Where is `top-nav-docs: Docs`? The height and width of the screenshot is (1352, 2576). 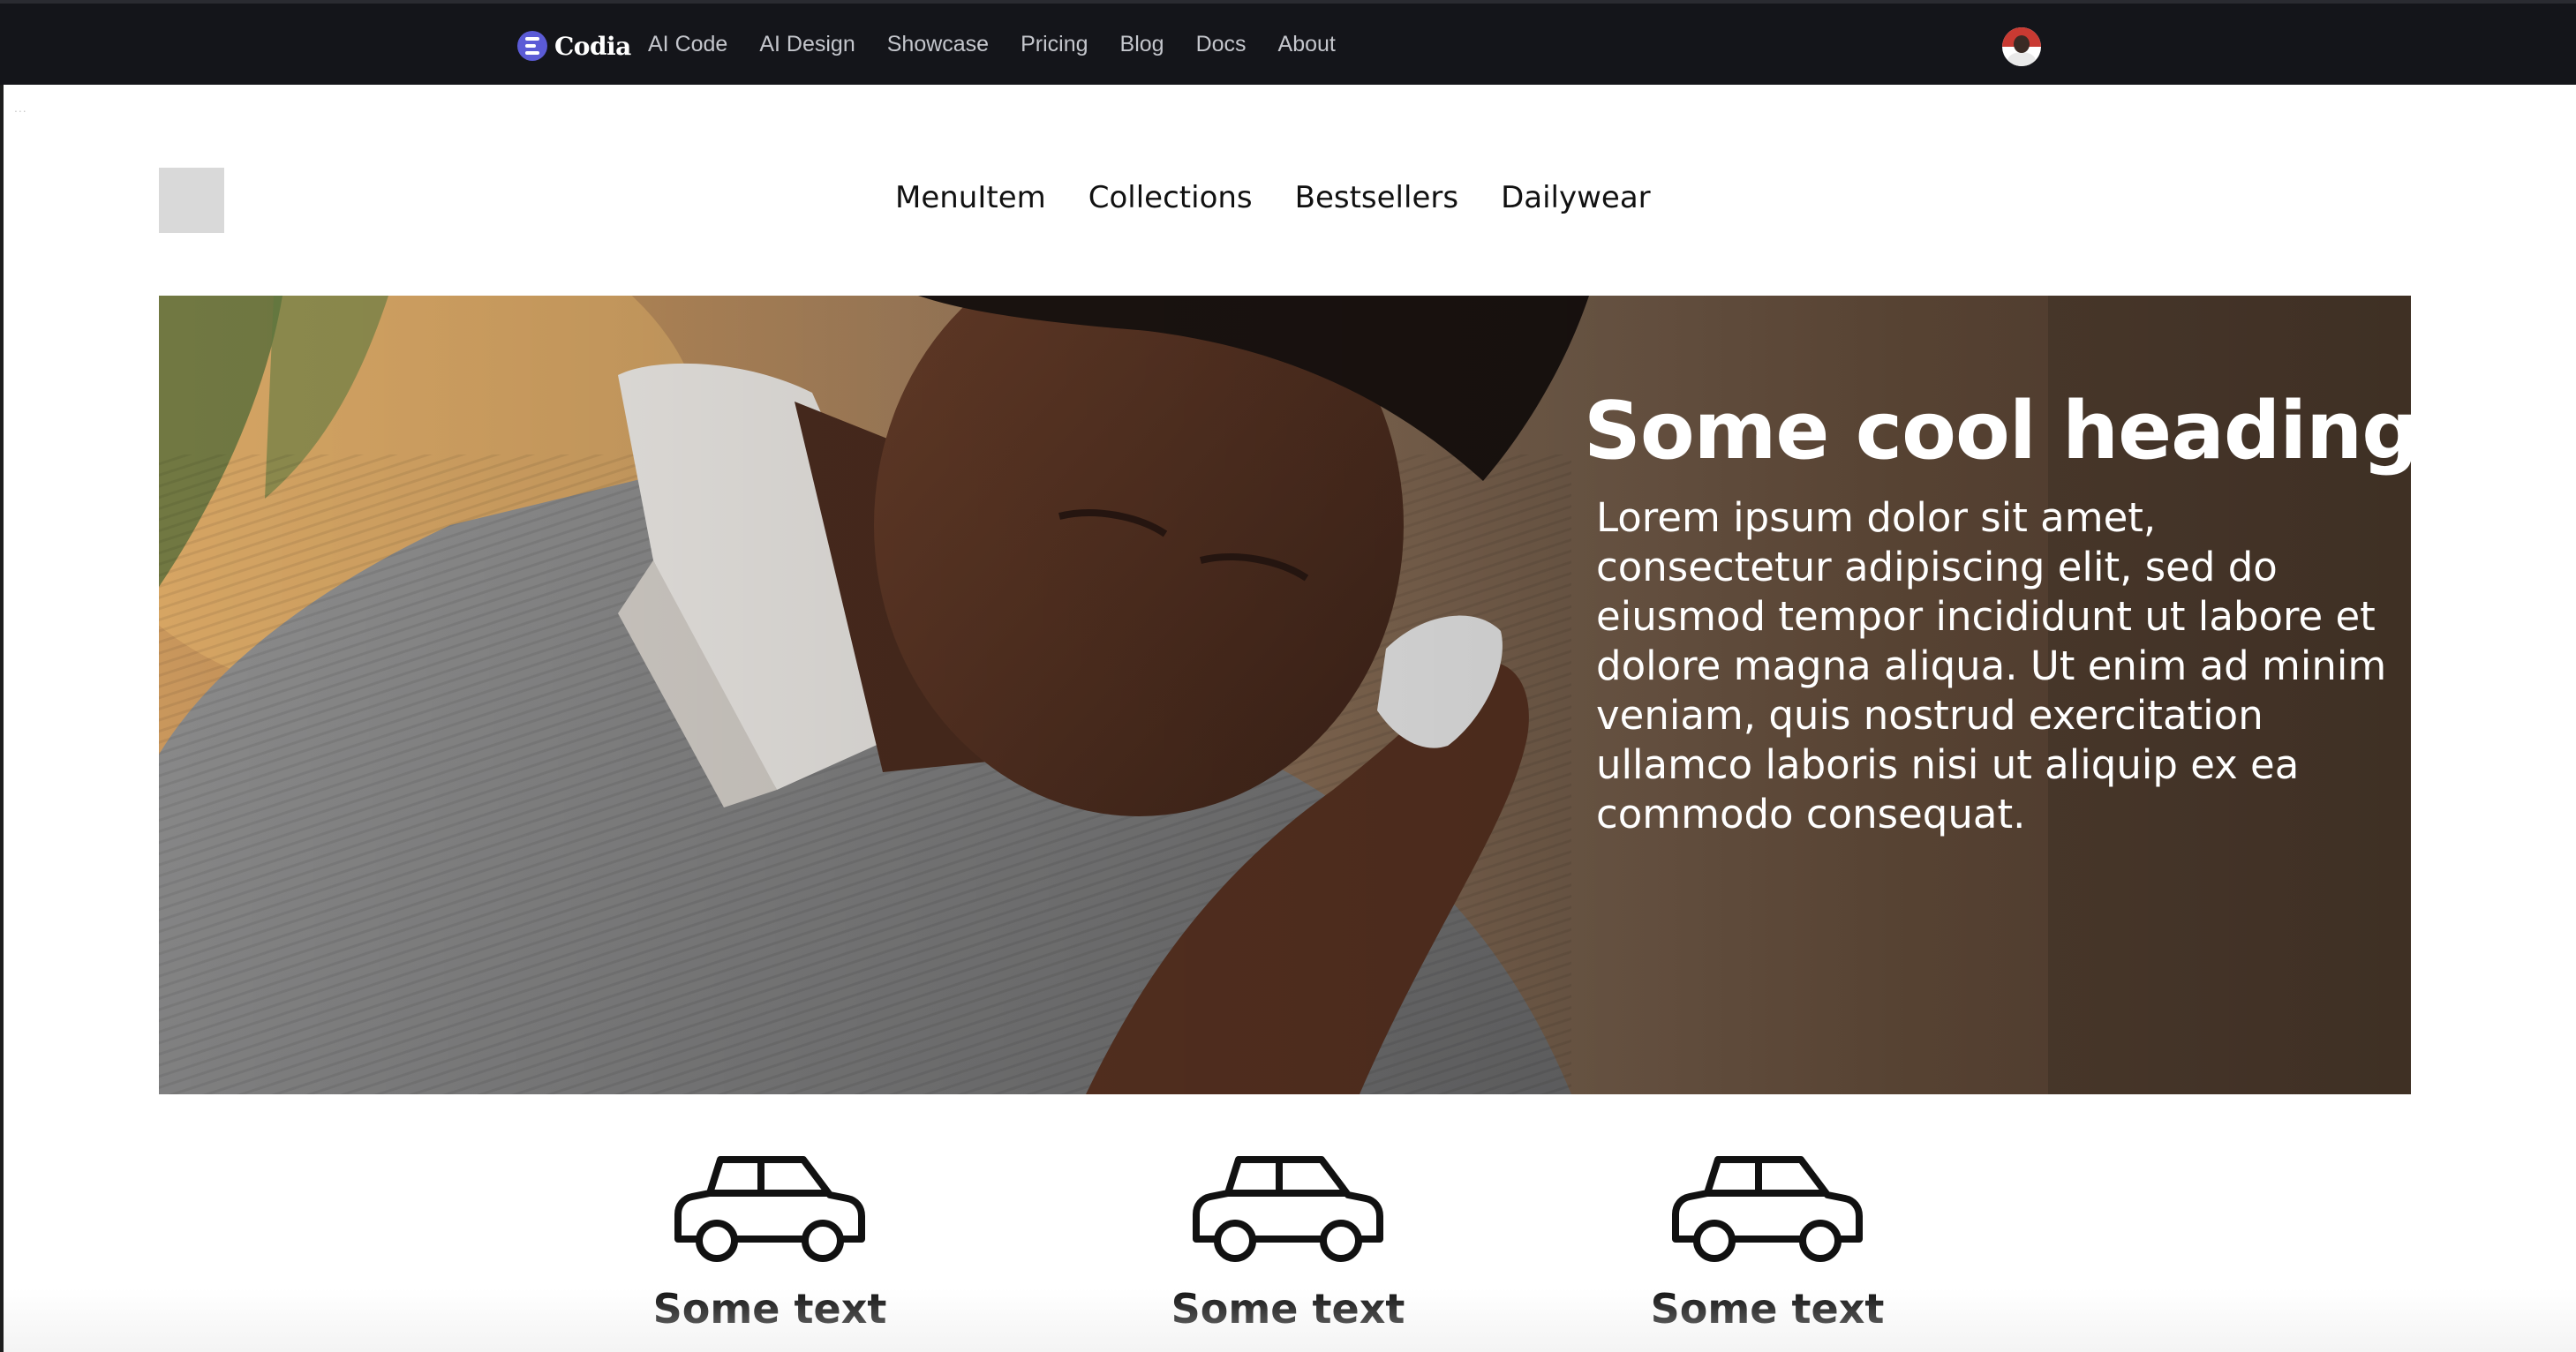 top-nav-docs: Docs is located at coordinates (1222, 44).